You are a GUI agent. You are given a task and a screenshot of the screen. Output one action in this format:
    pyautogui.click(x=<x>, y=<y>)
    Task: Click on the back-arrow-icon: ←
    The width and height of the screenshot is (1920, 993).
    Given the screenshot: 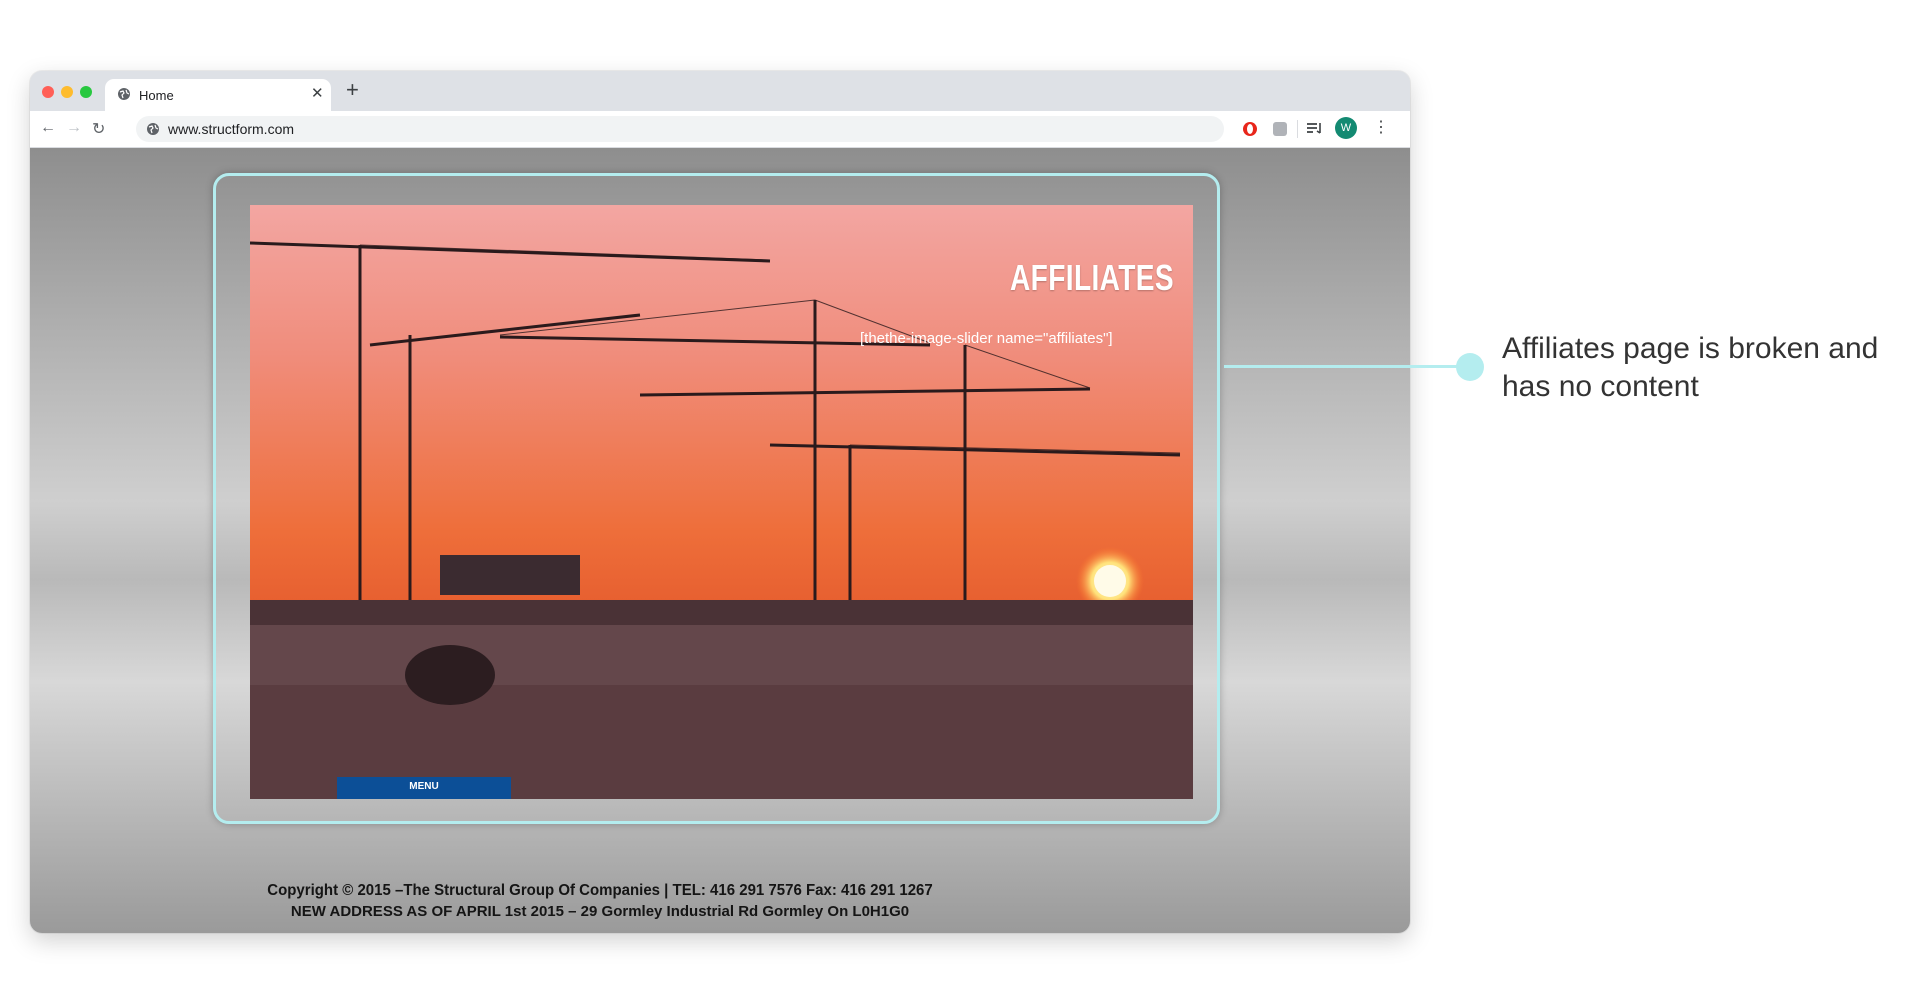 What is the action you would take?
    pyautogui.click(x=48, y=128)
    